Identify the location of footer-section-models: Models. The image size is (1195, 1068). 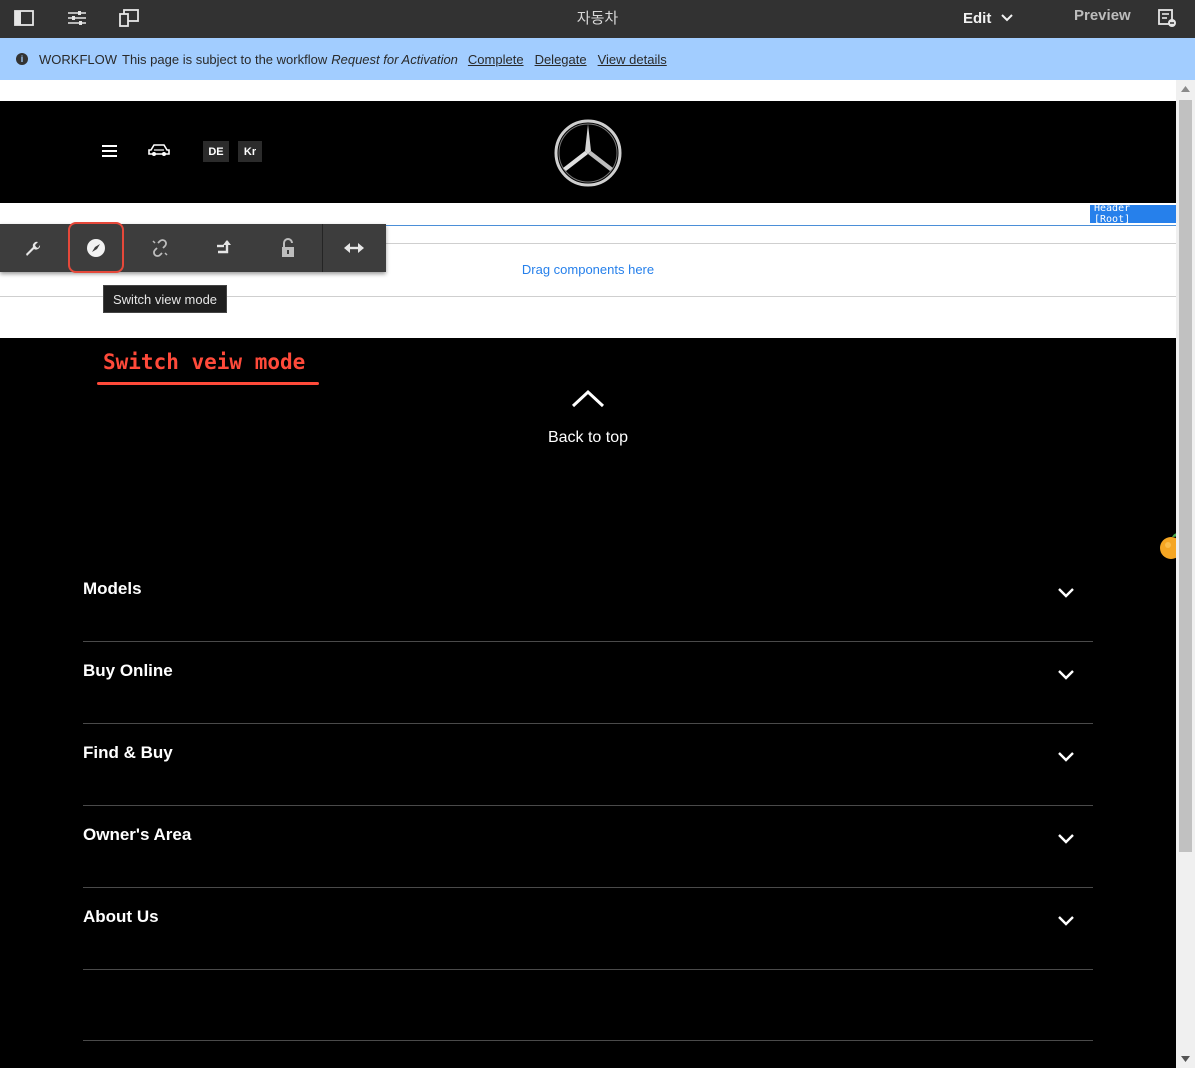
(588, 601).